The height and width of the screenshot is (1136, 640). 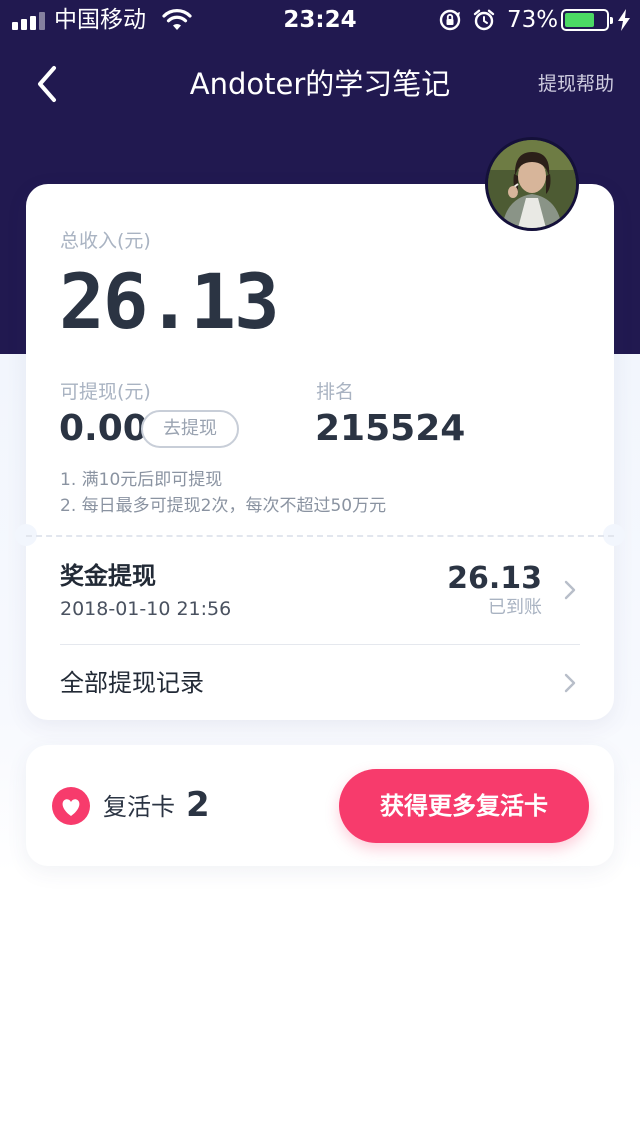 What do you see at coordinates (390, 428) in the screenshot?
I see `rank-value: 215524` at bounding box center [390, 428].